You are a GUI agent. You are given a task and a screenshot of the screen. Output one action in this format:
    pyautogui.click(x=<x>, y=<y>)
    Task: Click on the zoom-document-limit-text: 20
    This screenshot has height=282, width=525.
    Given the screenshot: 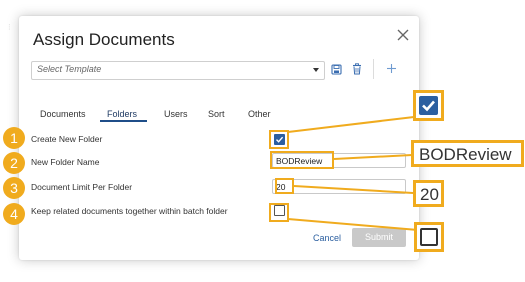 What is the action you would take?
    pyautogui.click(x=429, y=194)
    